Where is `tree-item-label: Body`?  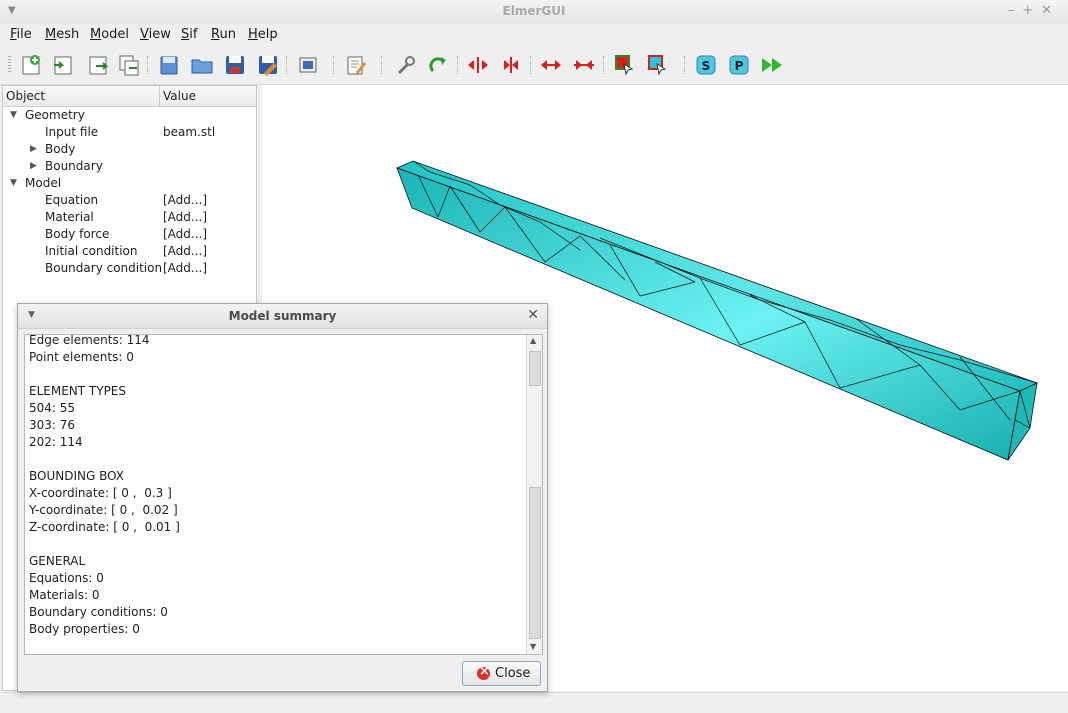
tree-item-label: Body is located at coordinates (60, 149).